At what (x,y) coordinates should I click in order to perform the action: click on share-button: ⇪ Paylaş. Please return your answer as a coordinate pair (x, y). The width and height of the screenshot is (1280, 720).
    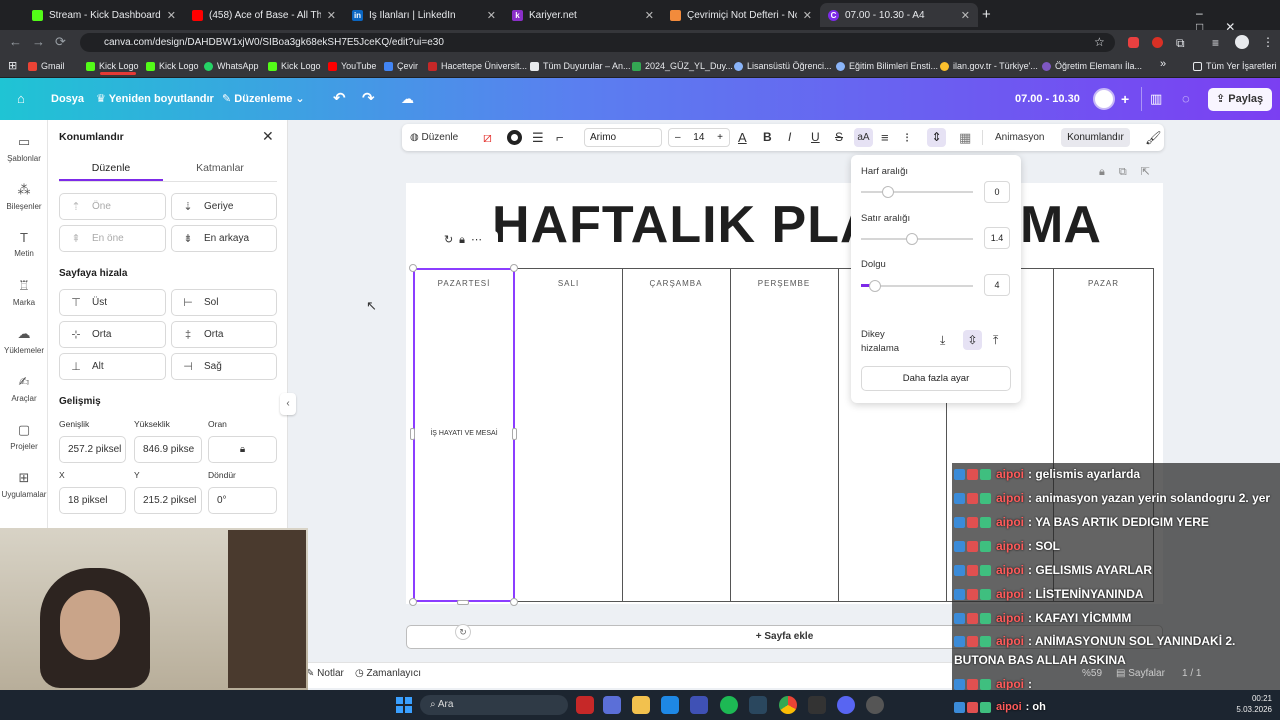
    Looking at the image, I should click on (1240, 99).